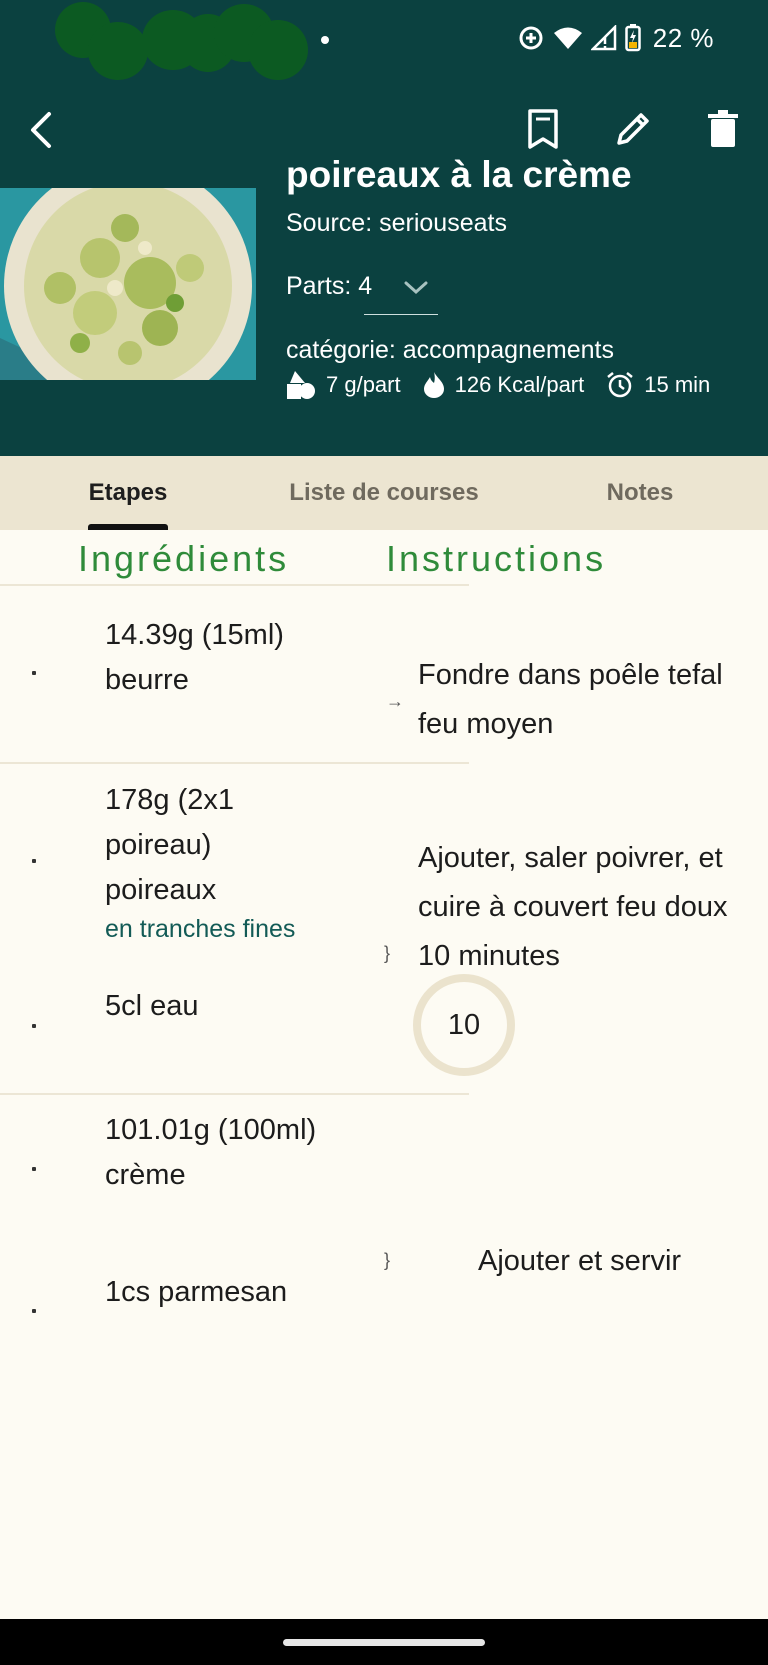 This screenshot has height=1665, width=768. Describe the element at coordinates (459, 174) in the screenshot. I see `recipe-title: poireaux à la crème` at that location.